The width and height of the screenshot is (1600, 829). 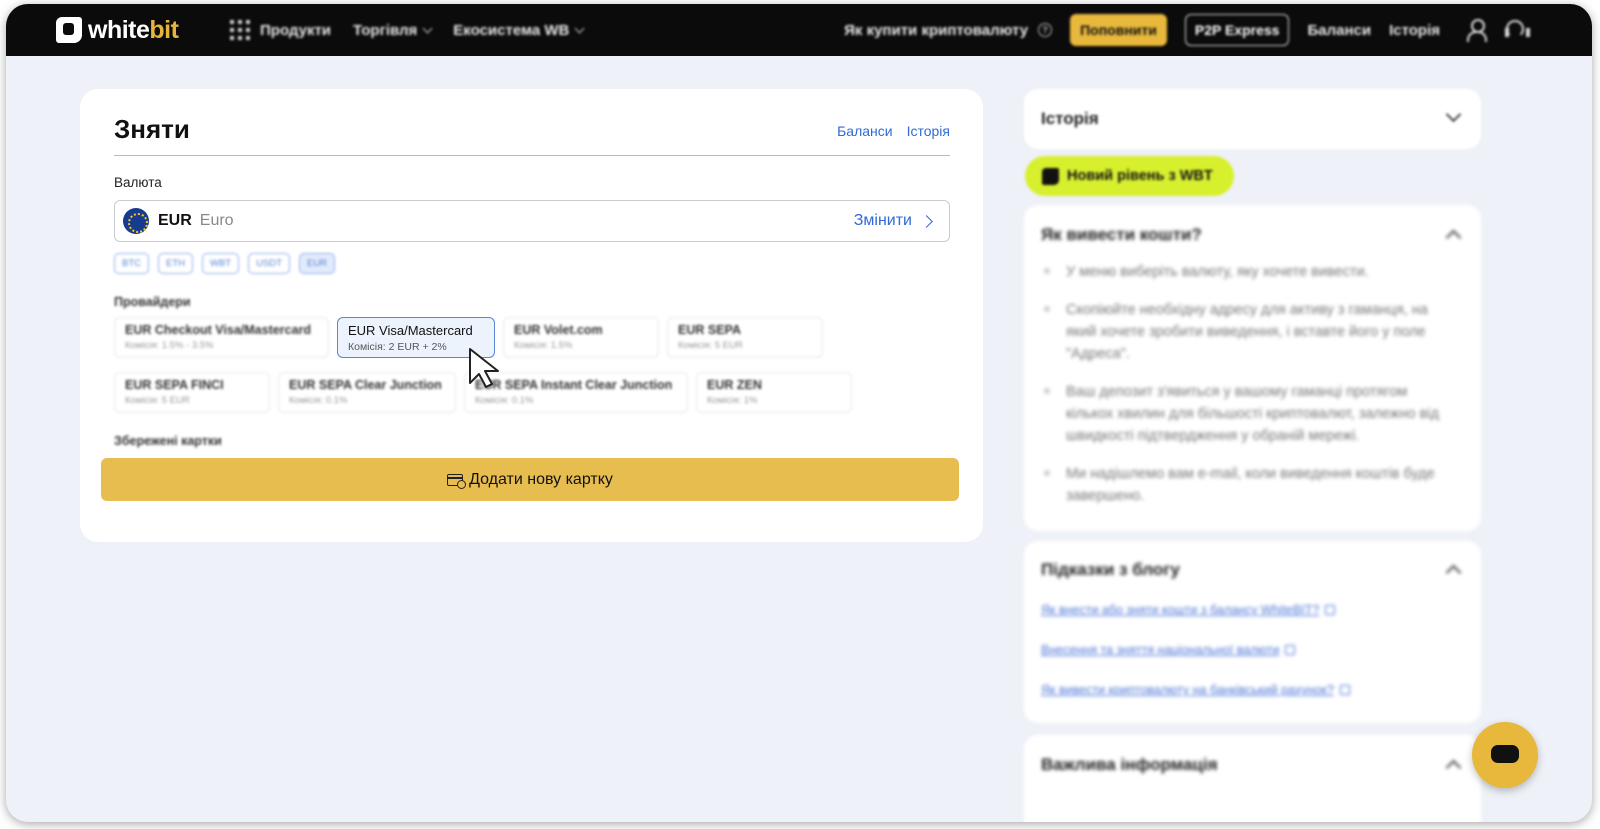 I want to click on quick-currency-chips: BTC ETH WBT USDT EUR, so click(x=225, y=263).